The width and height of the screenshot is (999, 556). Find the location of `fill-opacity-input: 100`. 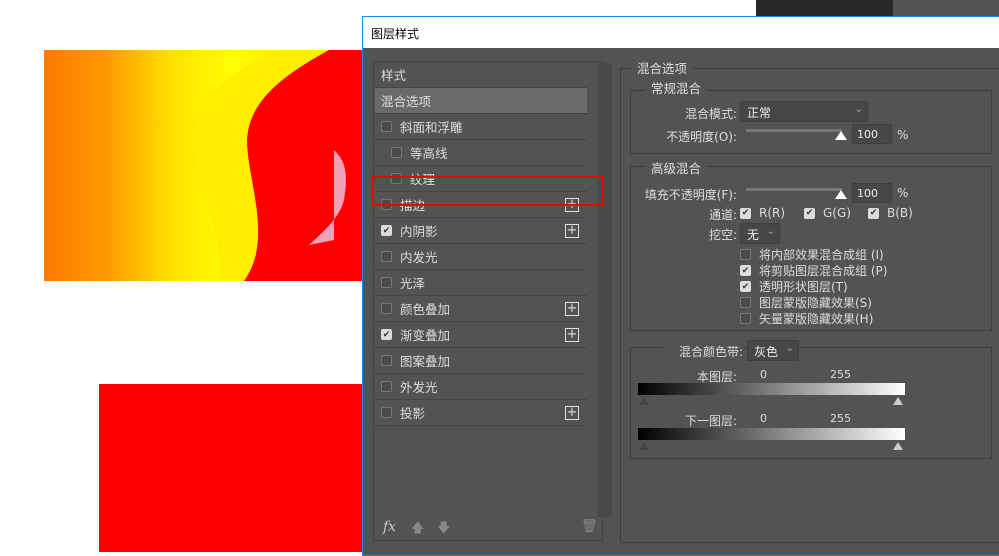

fill-opacity-input: 100 is located at coordinates (872, 193).